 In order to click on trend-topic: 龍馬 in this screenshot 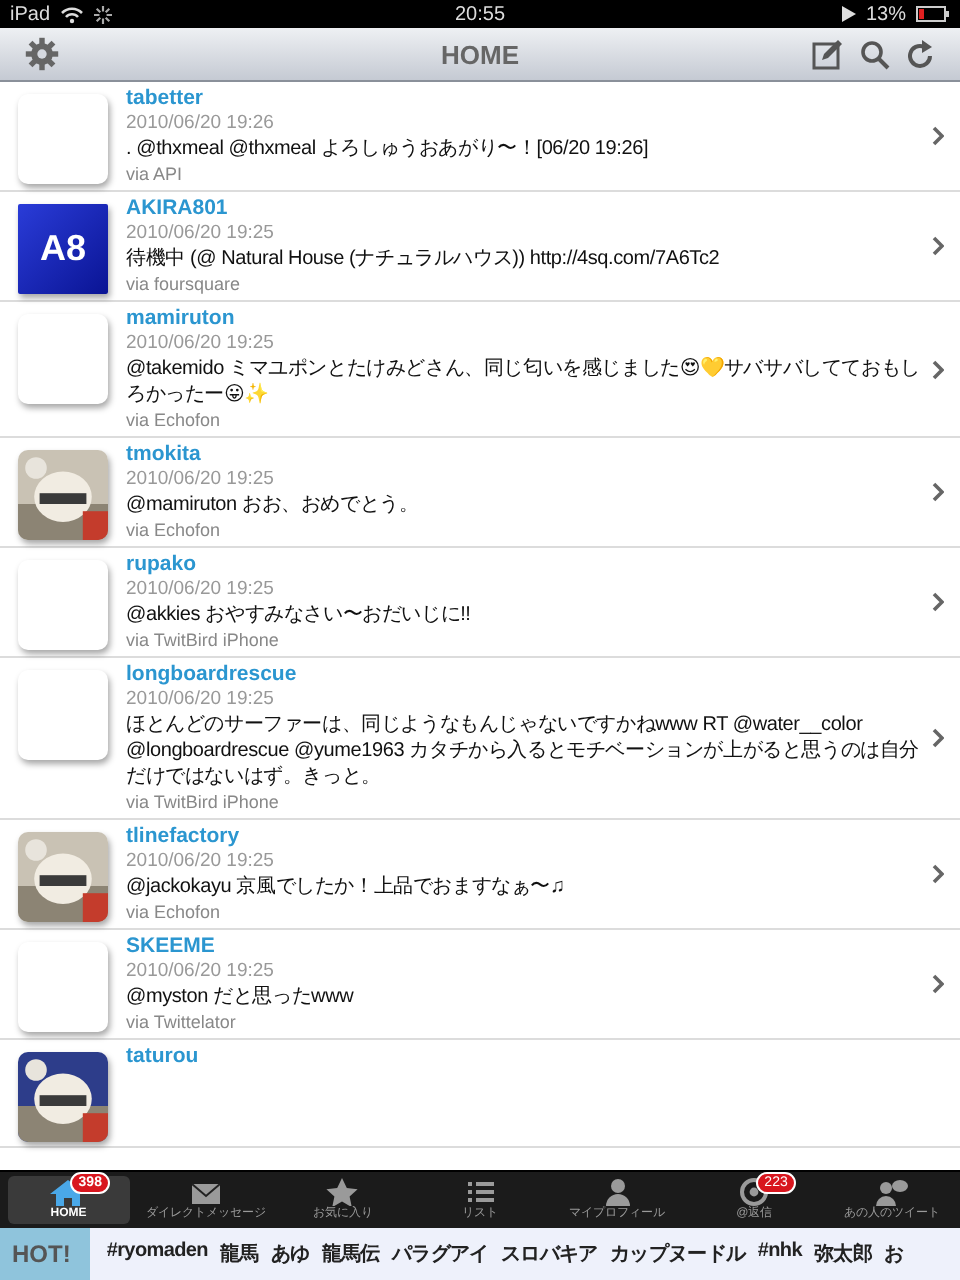, I will do `click(239, 1254)`.